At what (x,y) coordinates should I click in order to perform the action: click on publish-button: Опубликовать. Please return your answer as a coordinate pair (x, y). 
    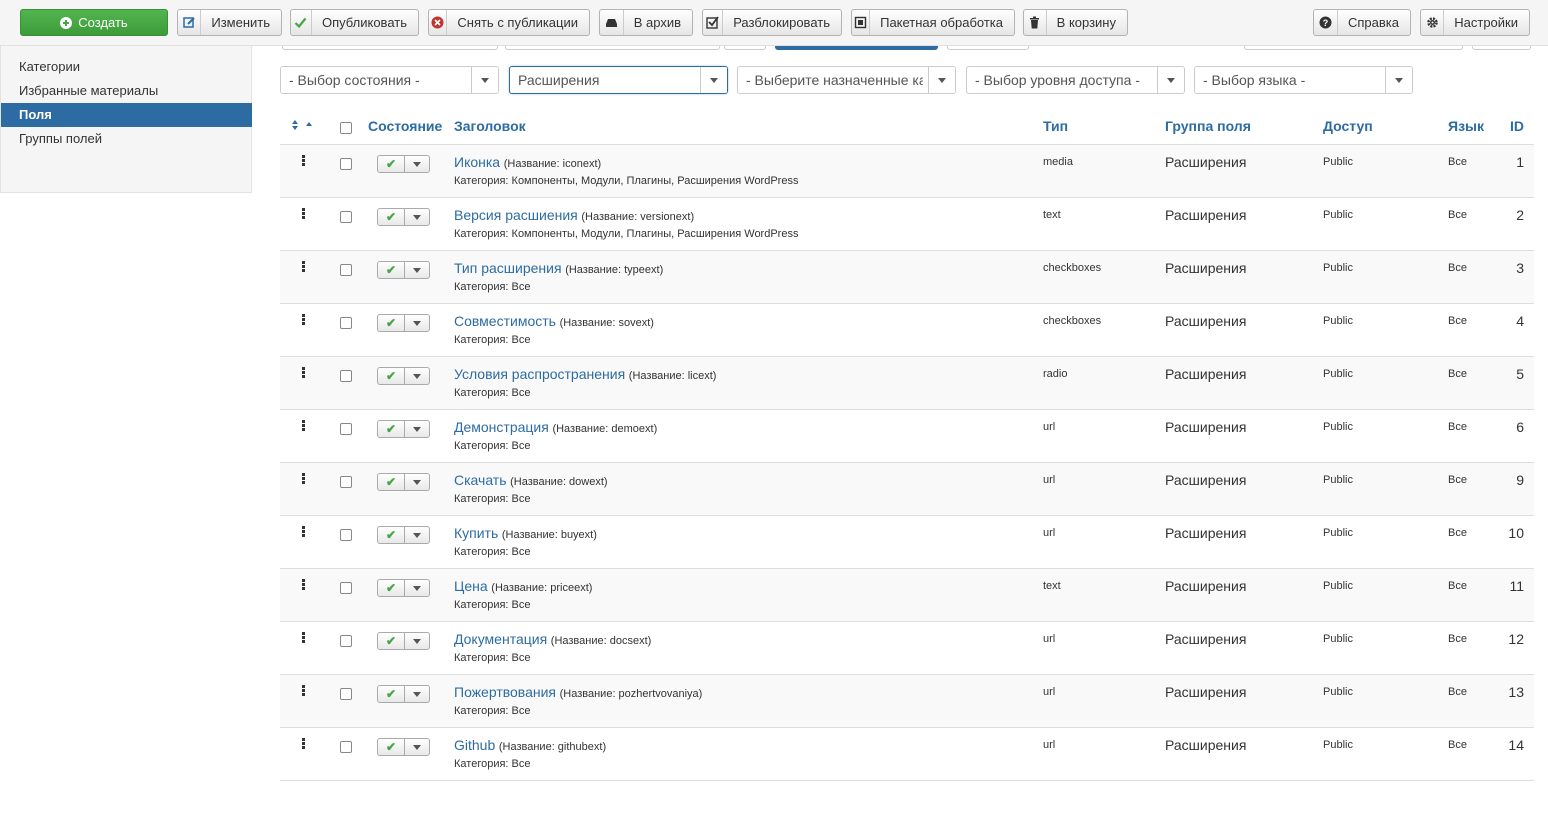
    Looking at the image, I should click on (354, 22).